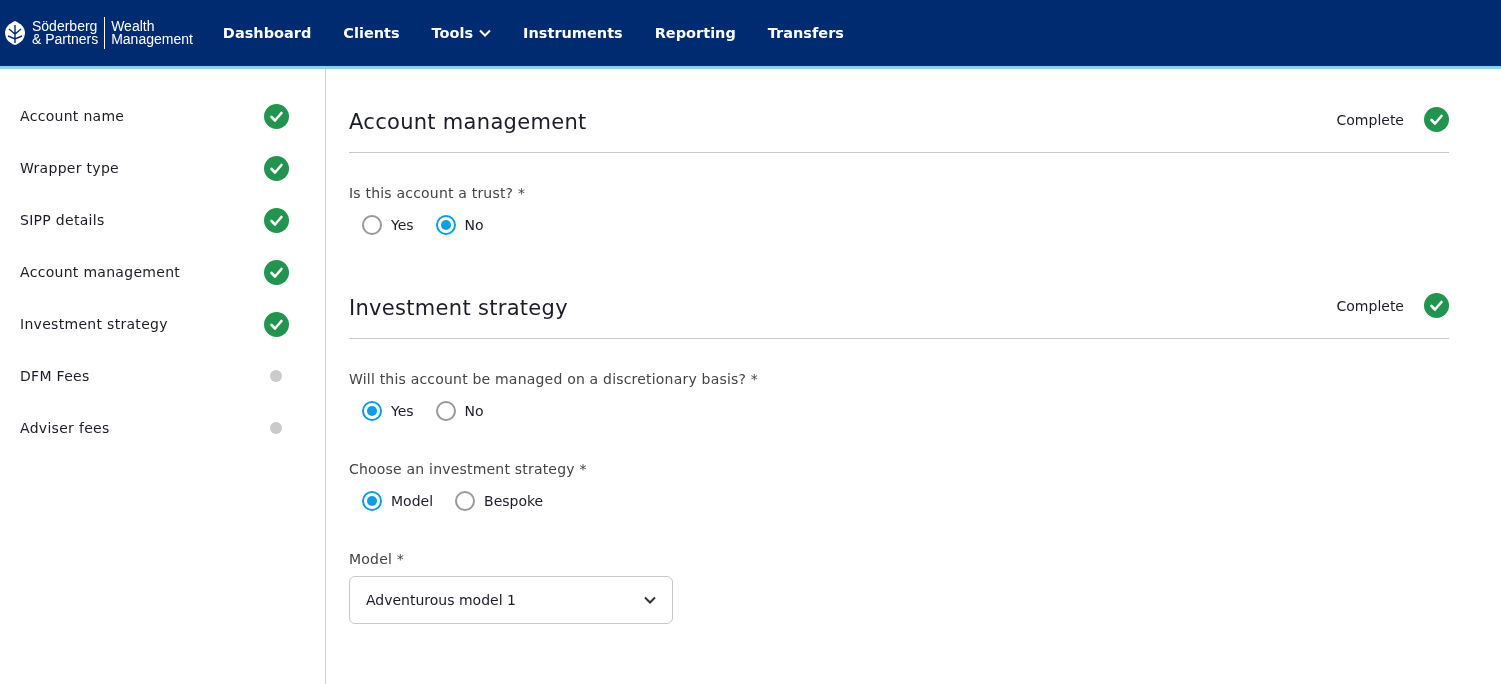  I want to click on nav-link: Reporting, so click(695, 33).